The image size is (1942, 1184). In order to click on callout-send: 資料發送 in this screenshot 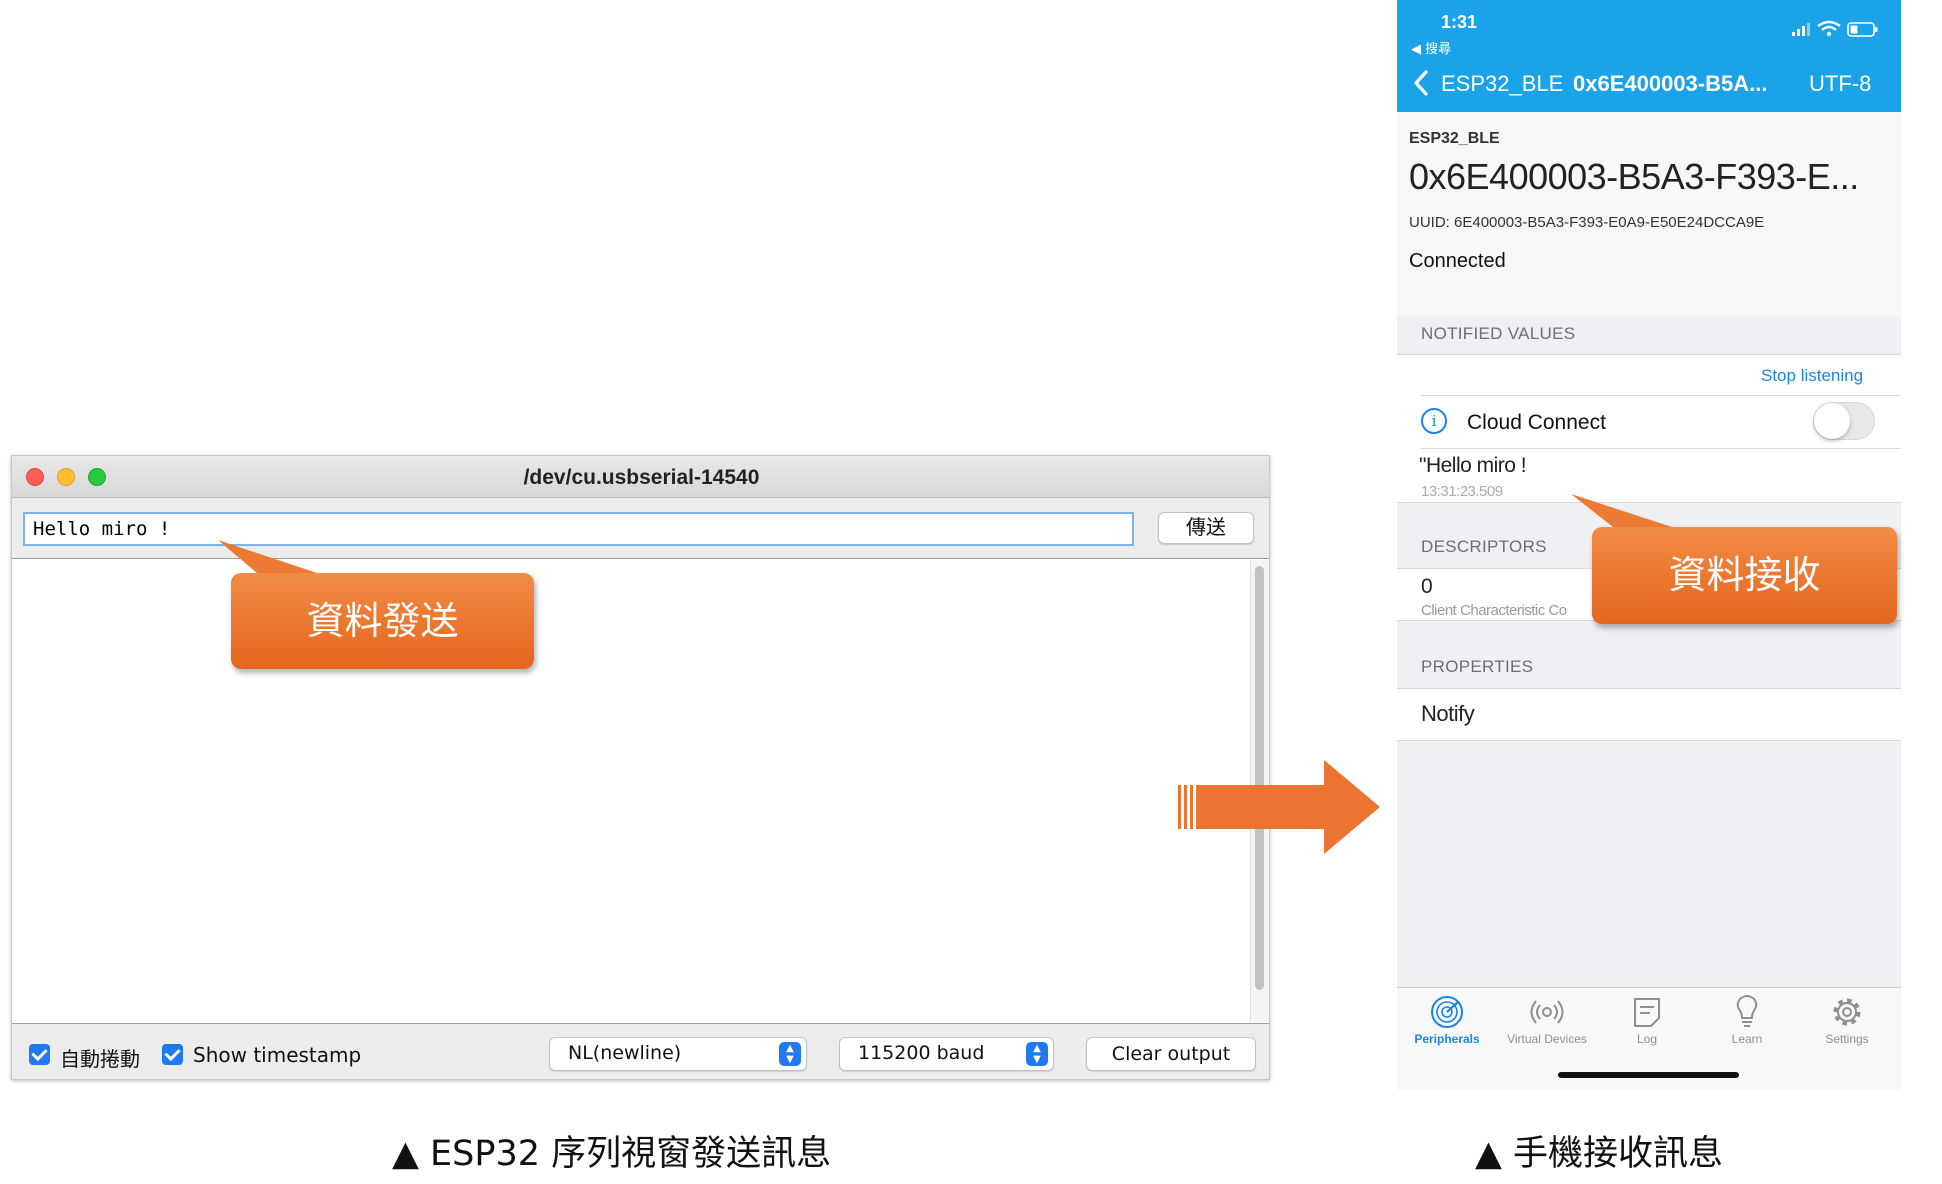, I will do `click(382, 621)`.